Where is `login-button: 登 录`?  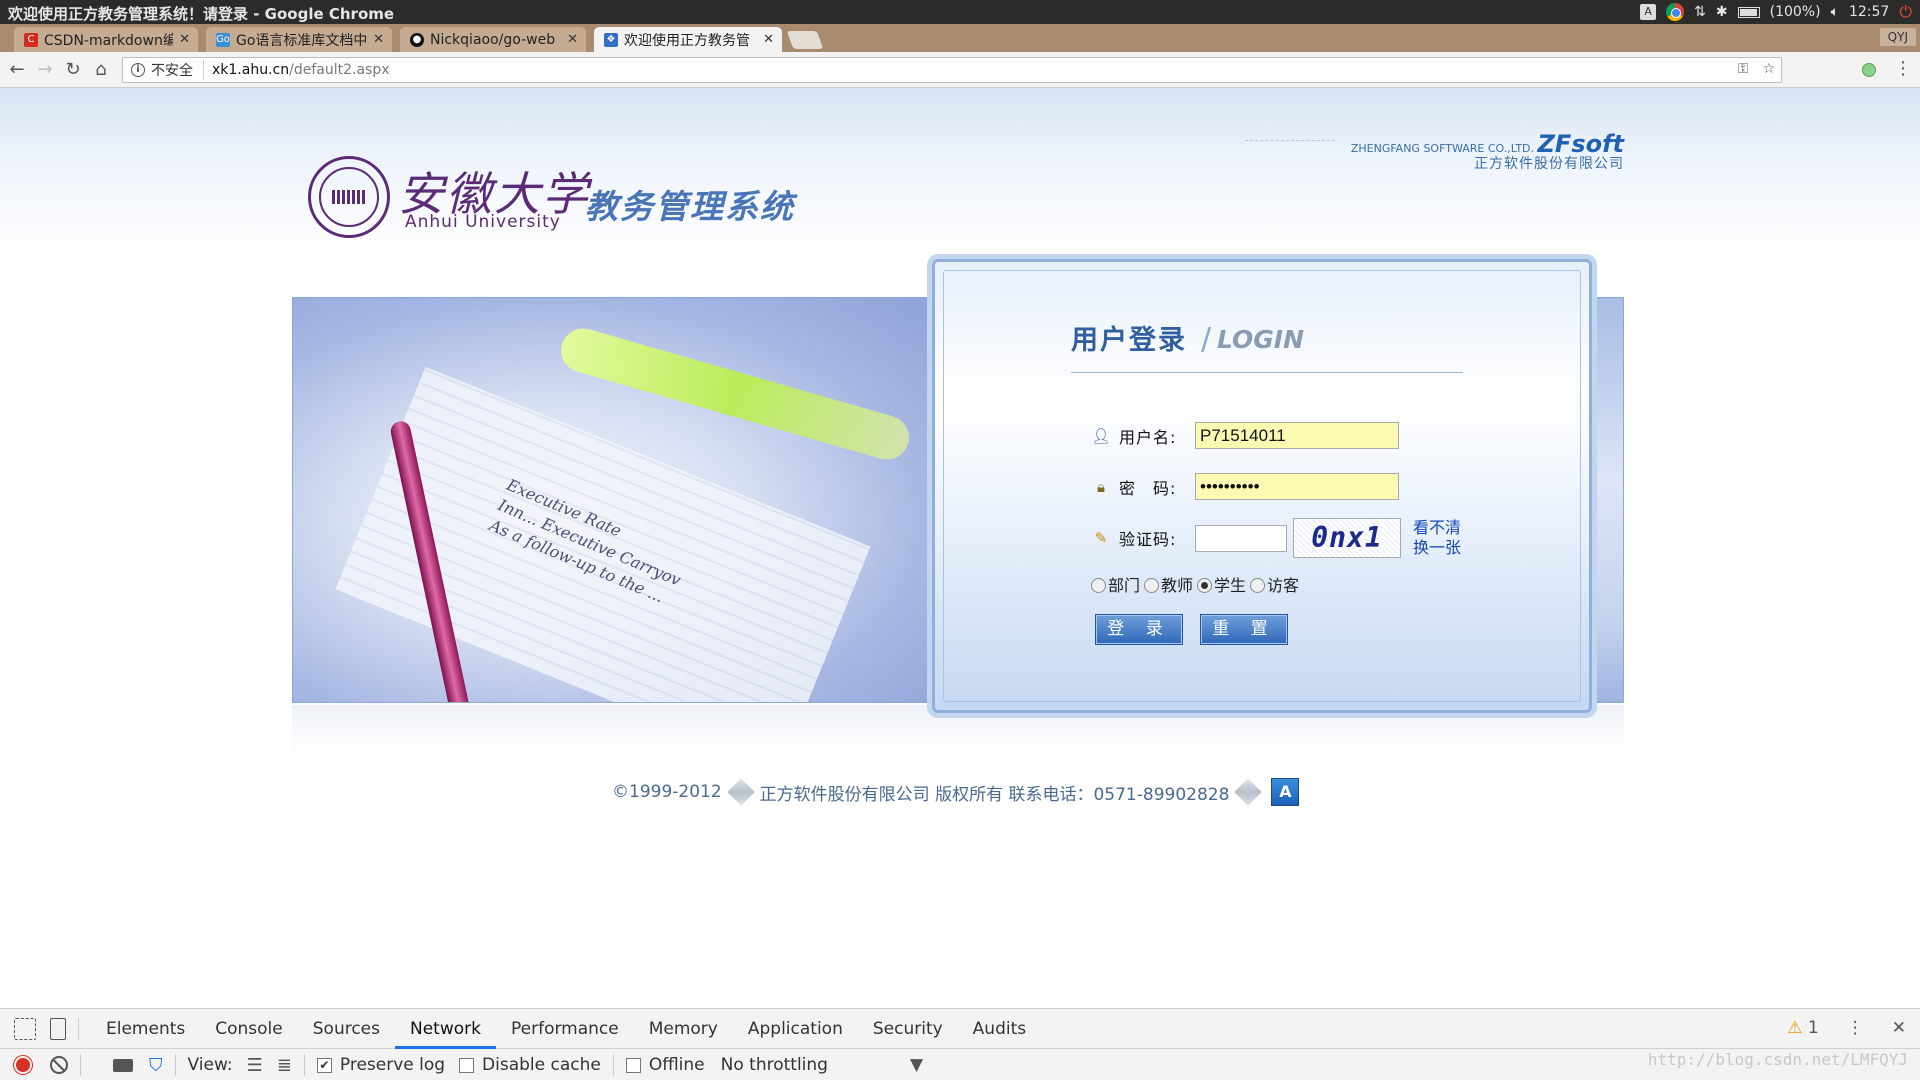
login-button: 登 录 is located at coordinates (1139, 629).